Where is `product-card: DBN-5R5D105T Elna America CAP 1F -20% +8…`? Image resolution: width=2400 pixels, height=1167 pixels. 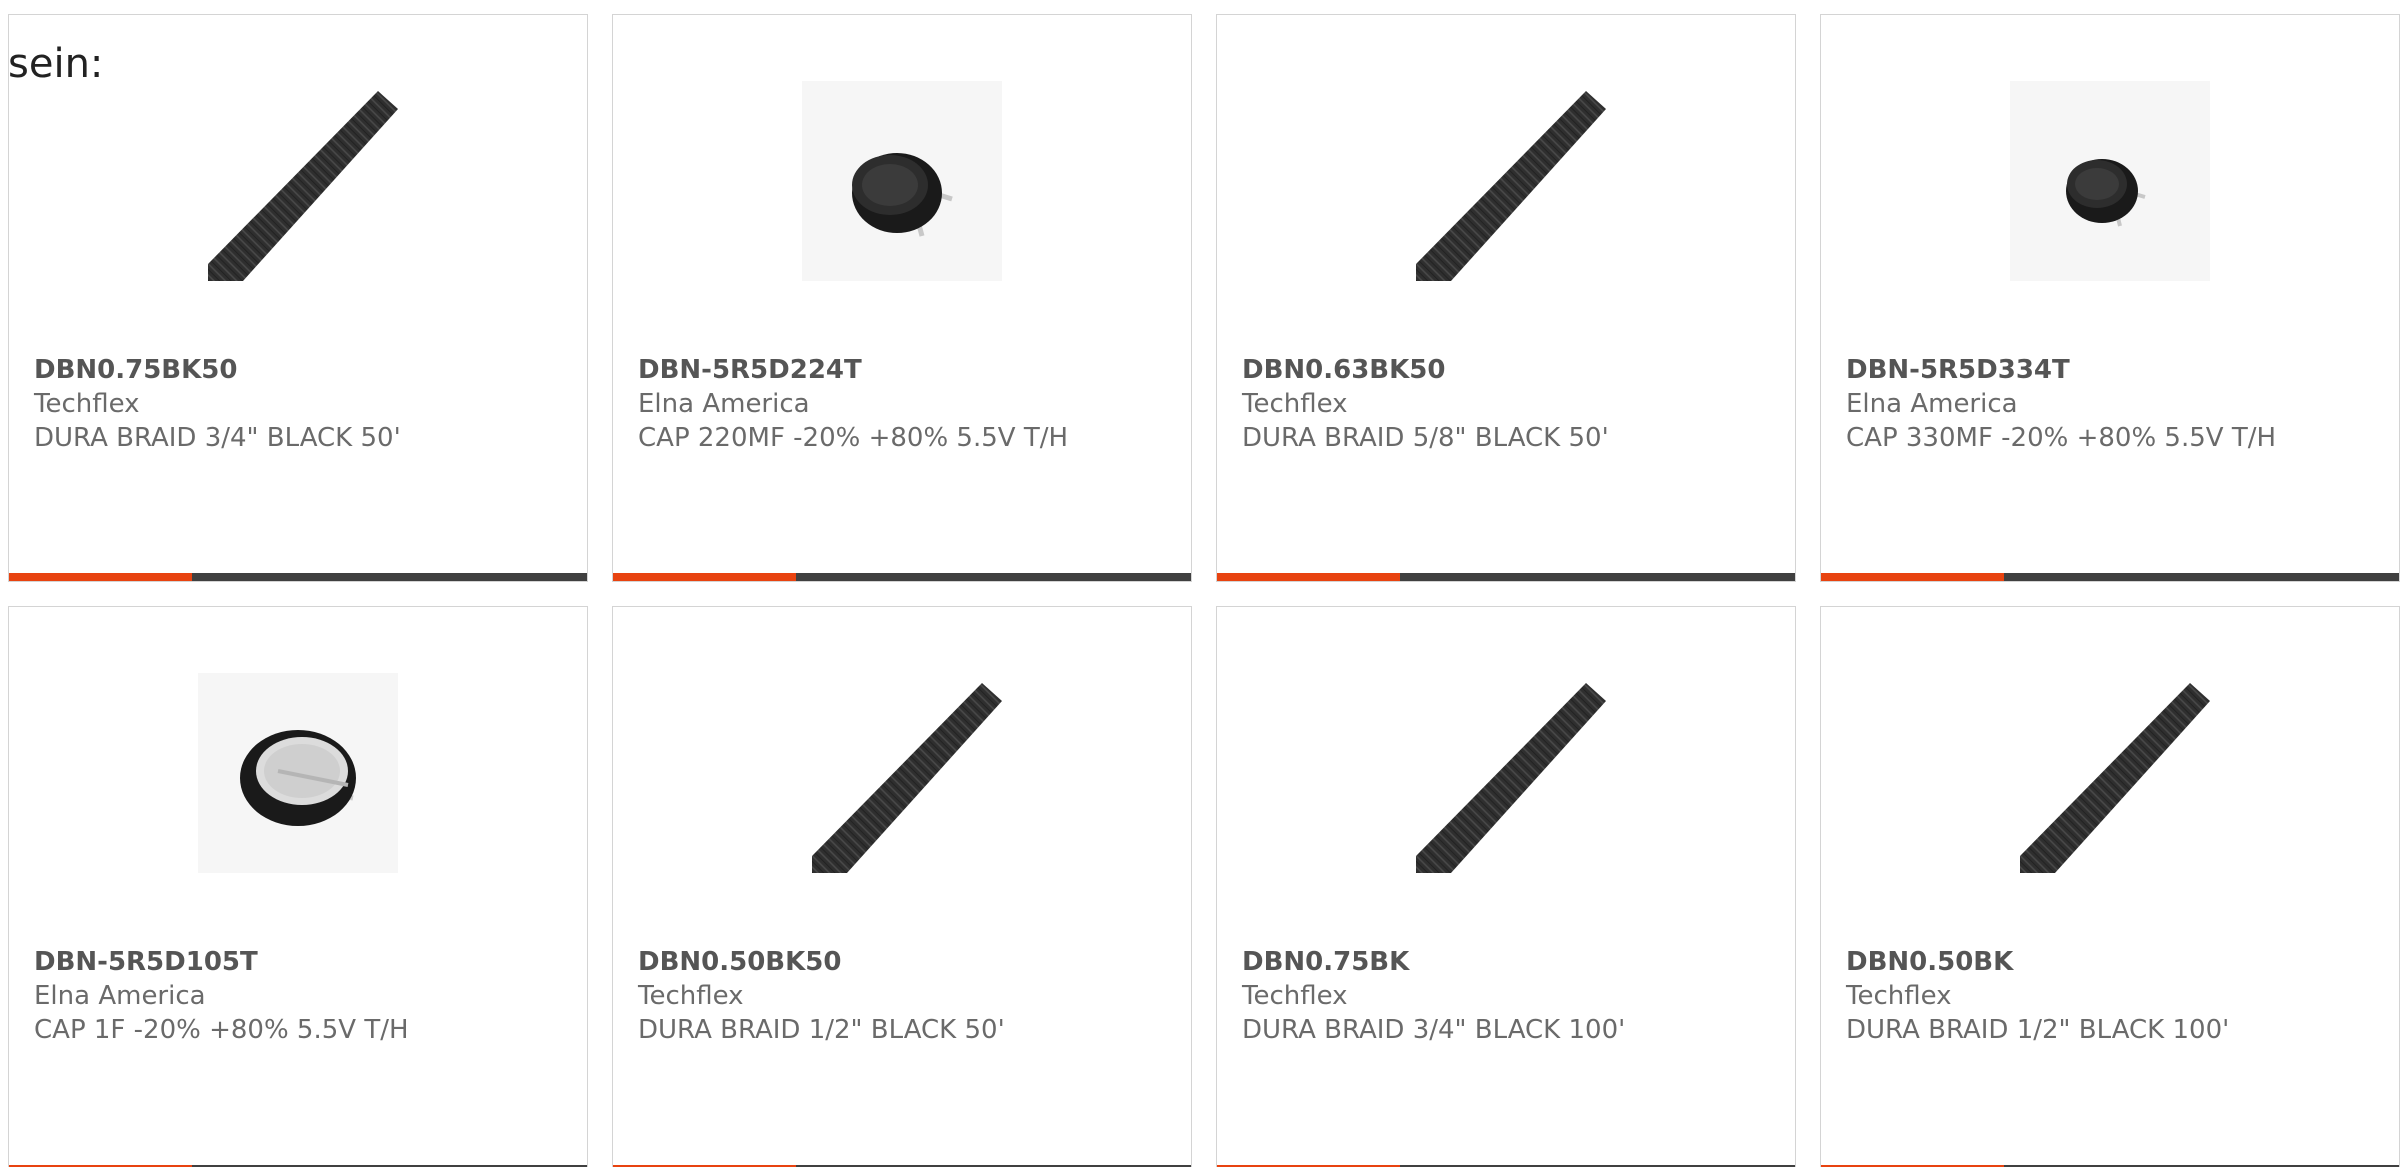 product-card: DBN-5R5D105T Elna America CAP 1F -20% +8… is located at coordinates (298, 886).